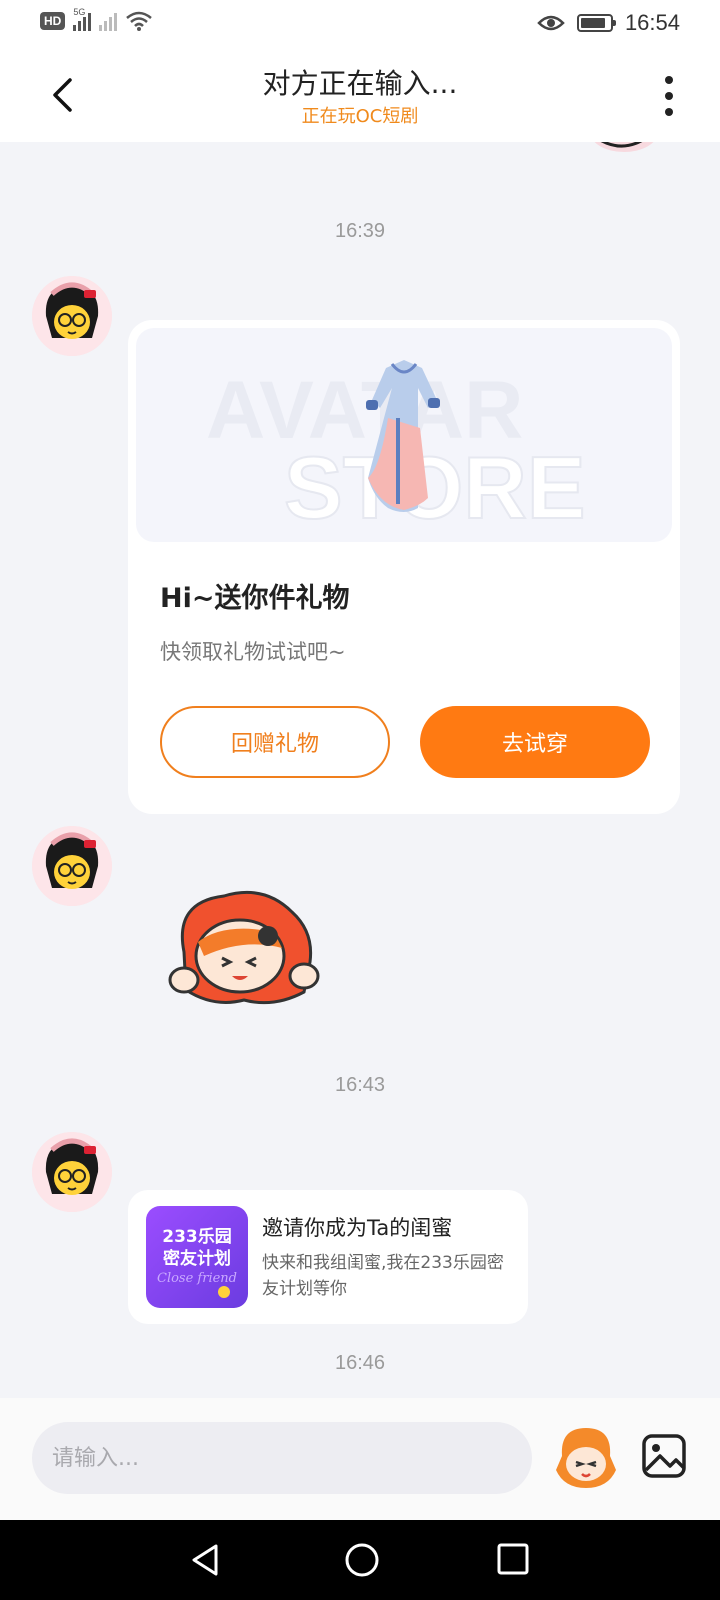 This screenshot has height=1600, width=720. Describe the element at coordinates (82, 19) in the screenshot. I see `signal-5g-icon: 5G` at that location.